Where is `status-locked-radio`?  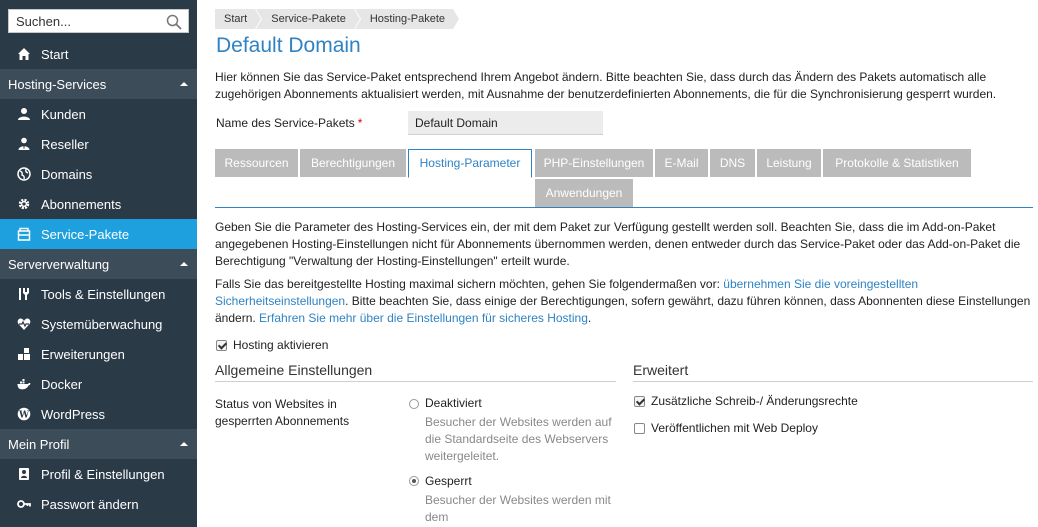
status-locked-radio is located at coordinates (414, 481).